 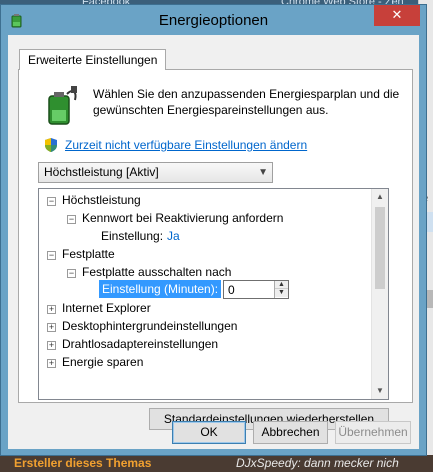 I want to click on title-bar: Energieoptionen ✕, so click(x=213, y=20).